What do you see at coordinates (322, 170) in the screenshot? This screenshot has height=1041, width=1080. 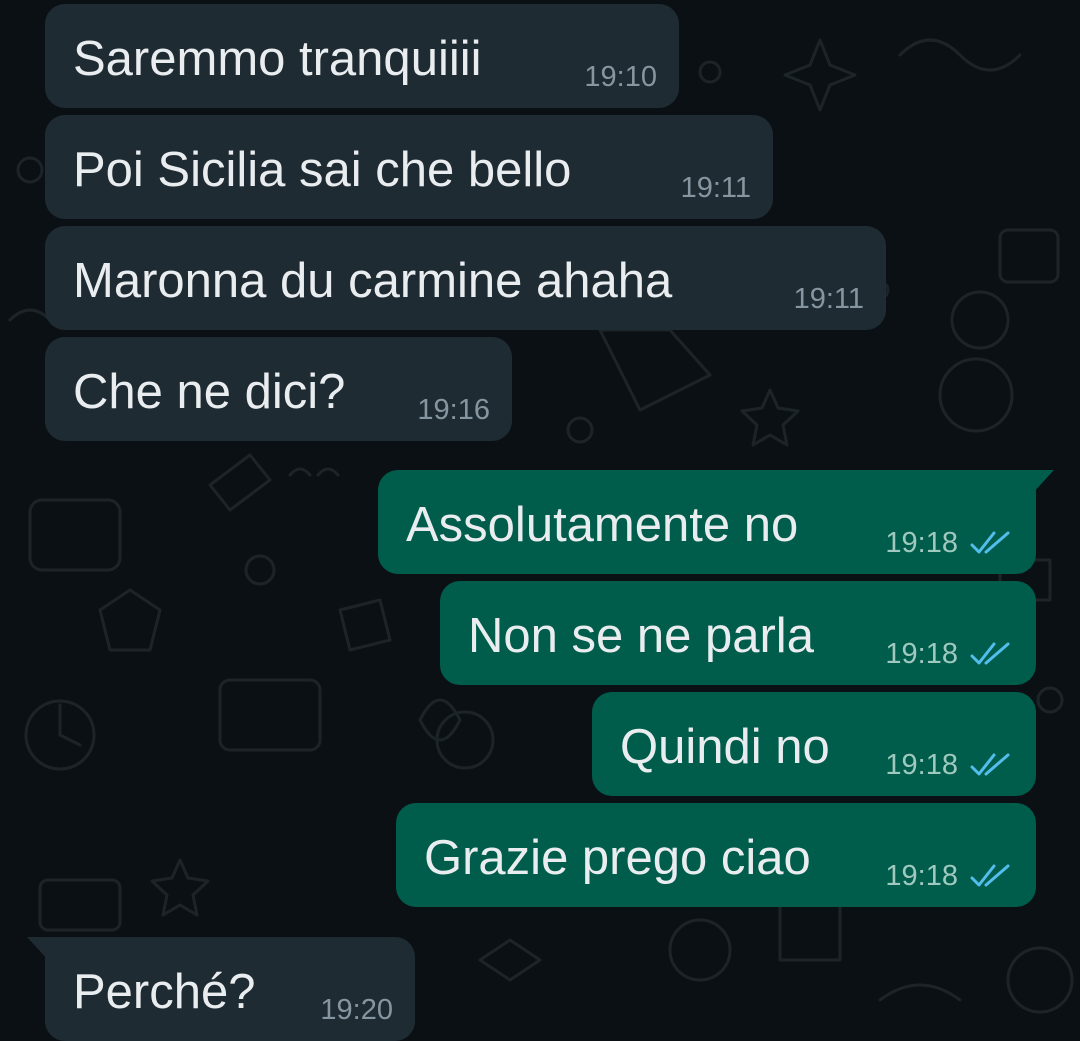 I see `message-text: Poi Sicilia sai che bello` at bounding box center [322, 170].